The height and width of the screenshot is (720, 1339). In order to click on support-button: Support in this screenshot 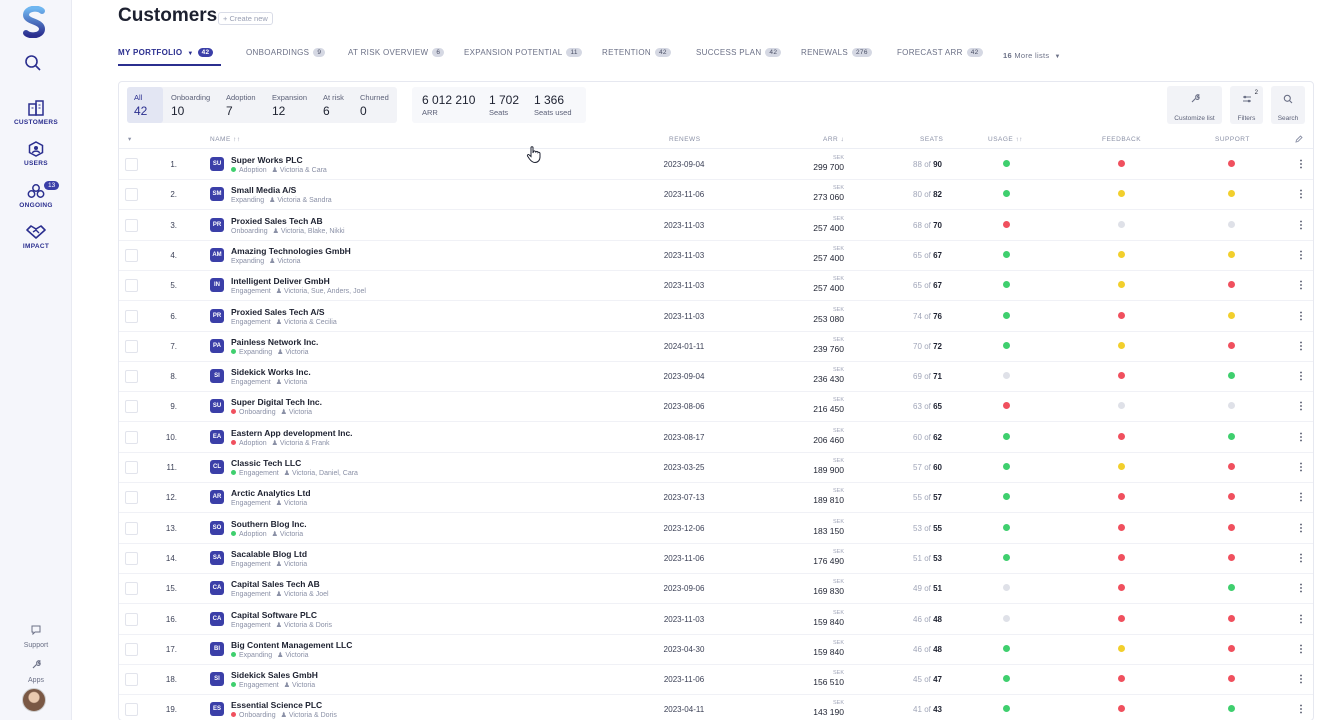, I will do `click(36, 635)`.